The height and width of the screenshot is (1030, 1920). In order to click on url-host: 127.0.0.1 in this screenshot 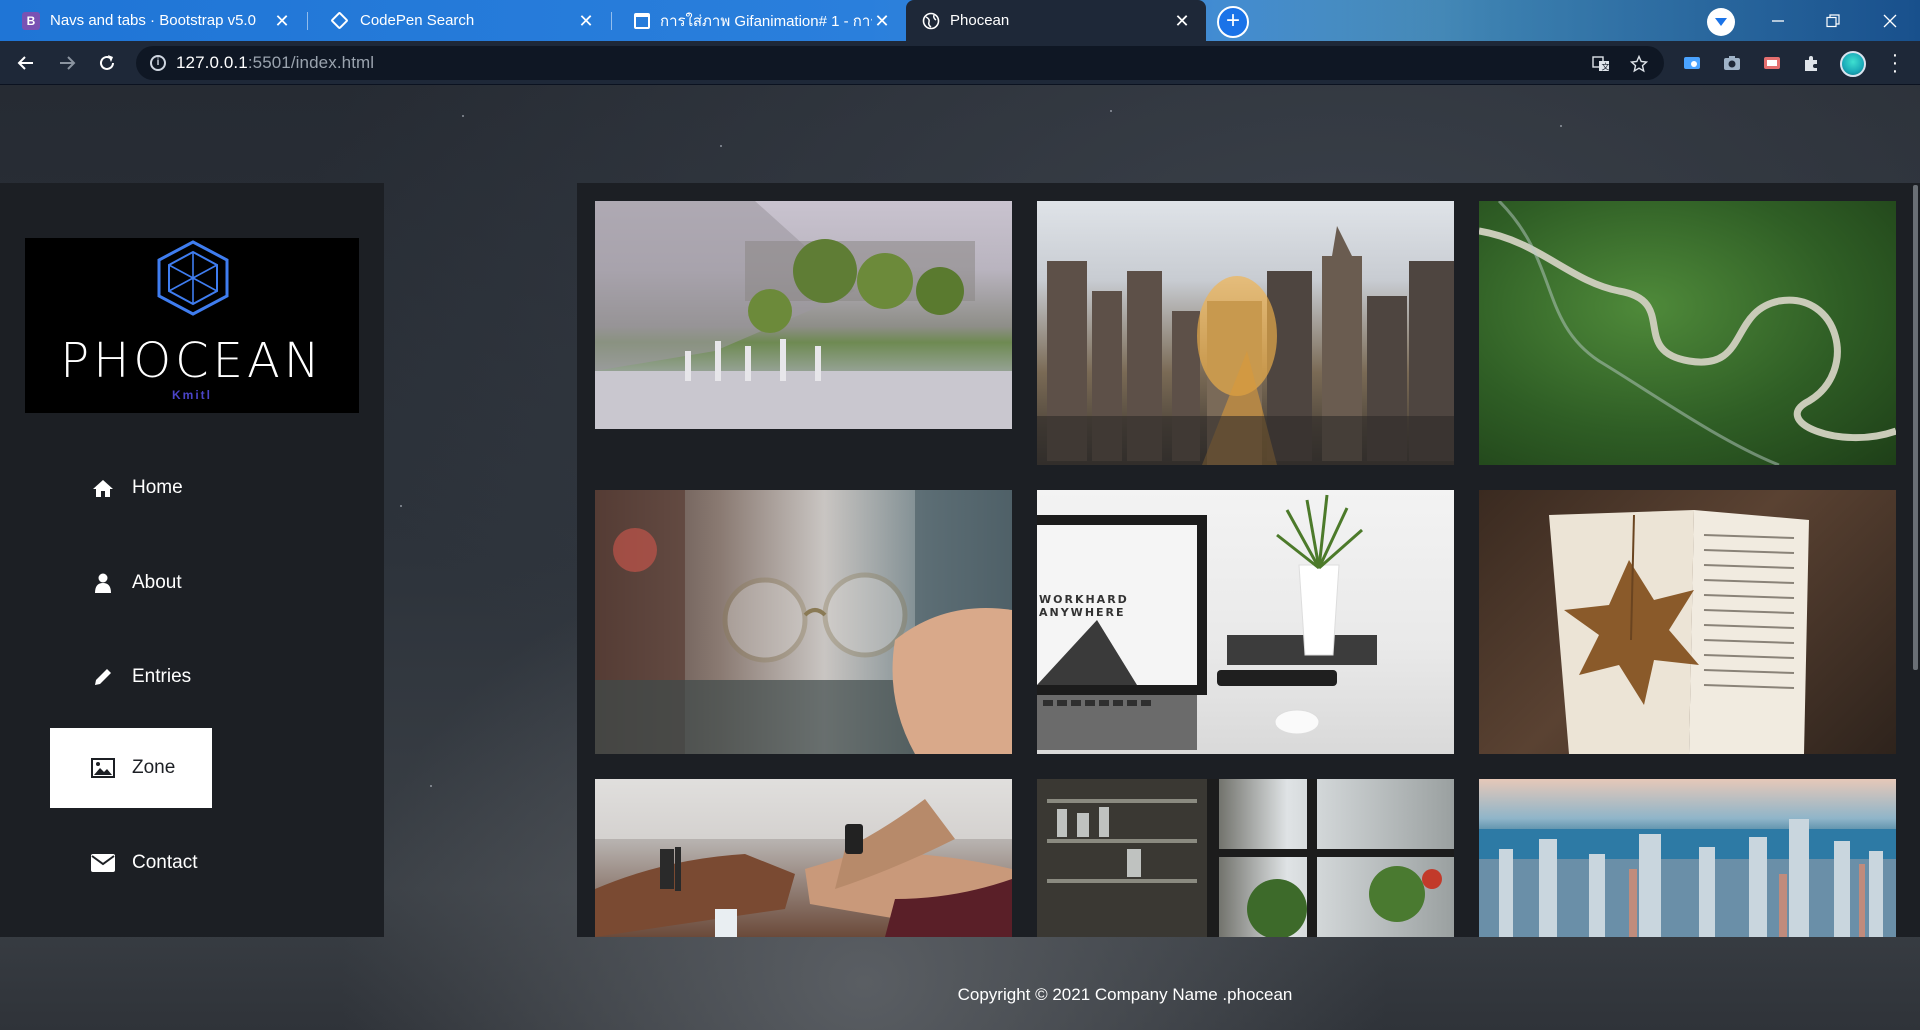, I will do `click(212, 62)`.